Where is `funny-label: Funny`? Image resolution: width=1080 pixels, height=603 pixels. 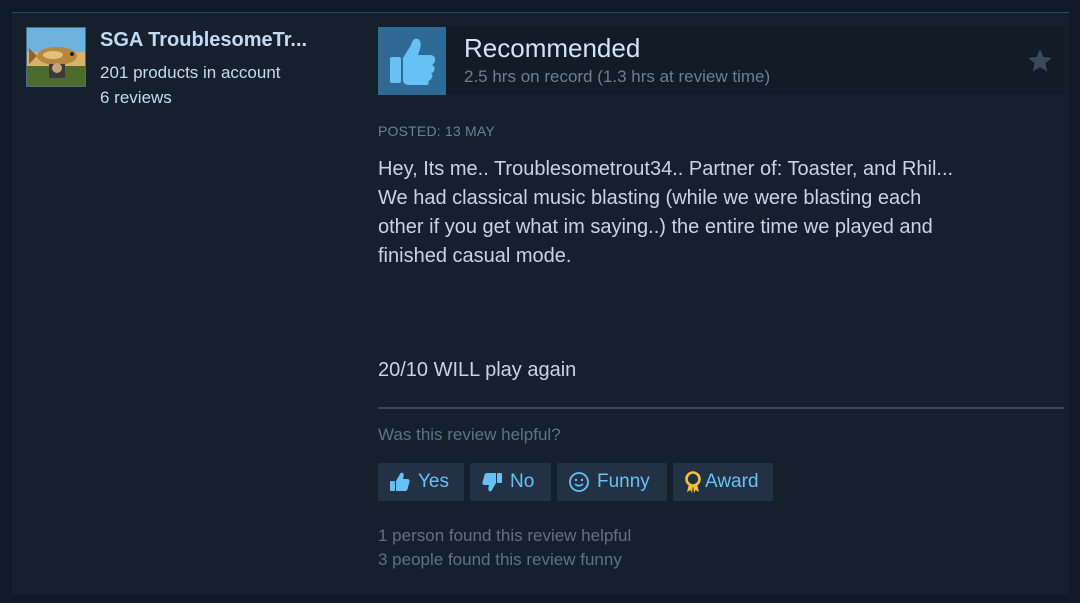 funny-label: Funny is located at coordinates (623, 481).